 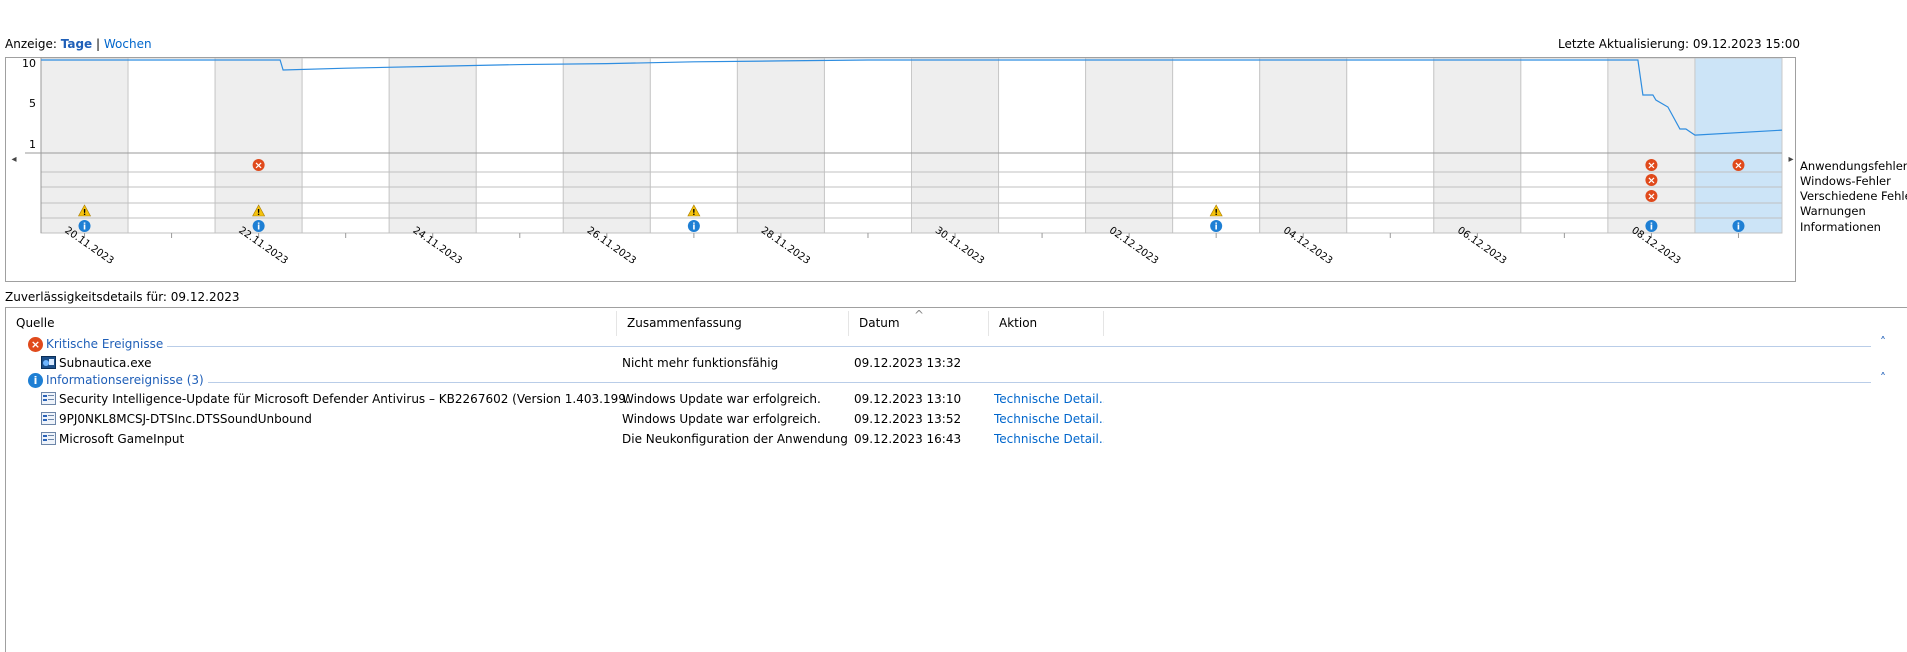 I want to click on column-header-date: Datum ^, so click(x=919, y=322).